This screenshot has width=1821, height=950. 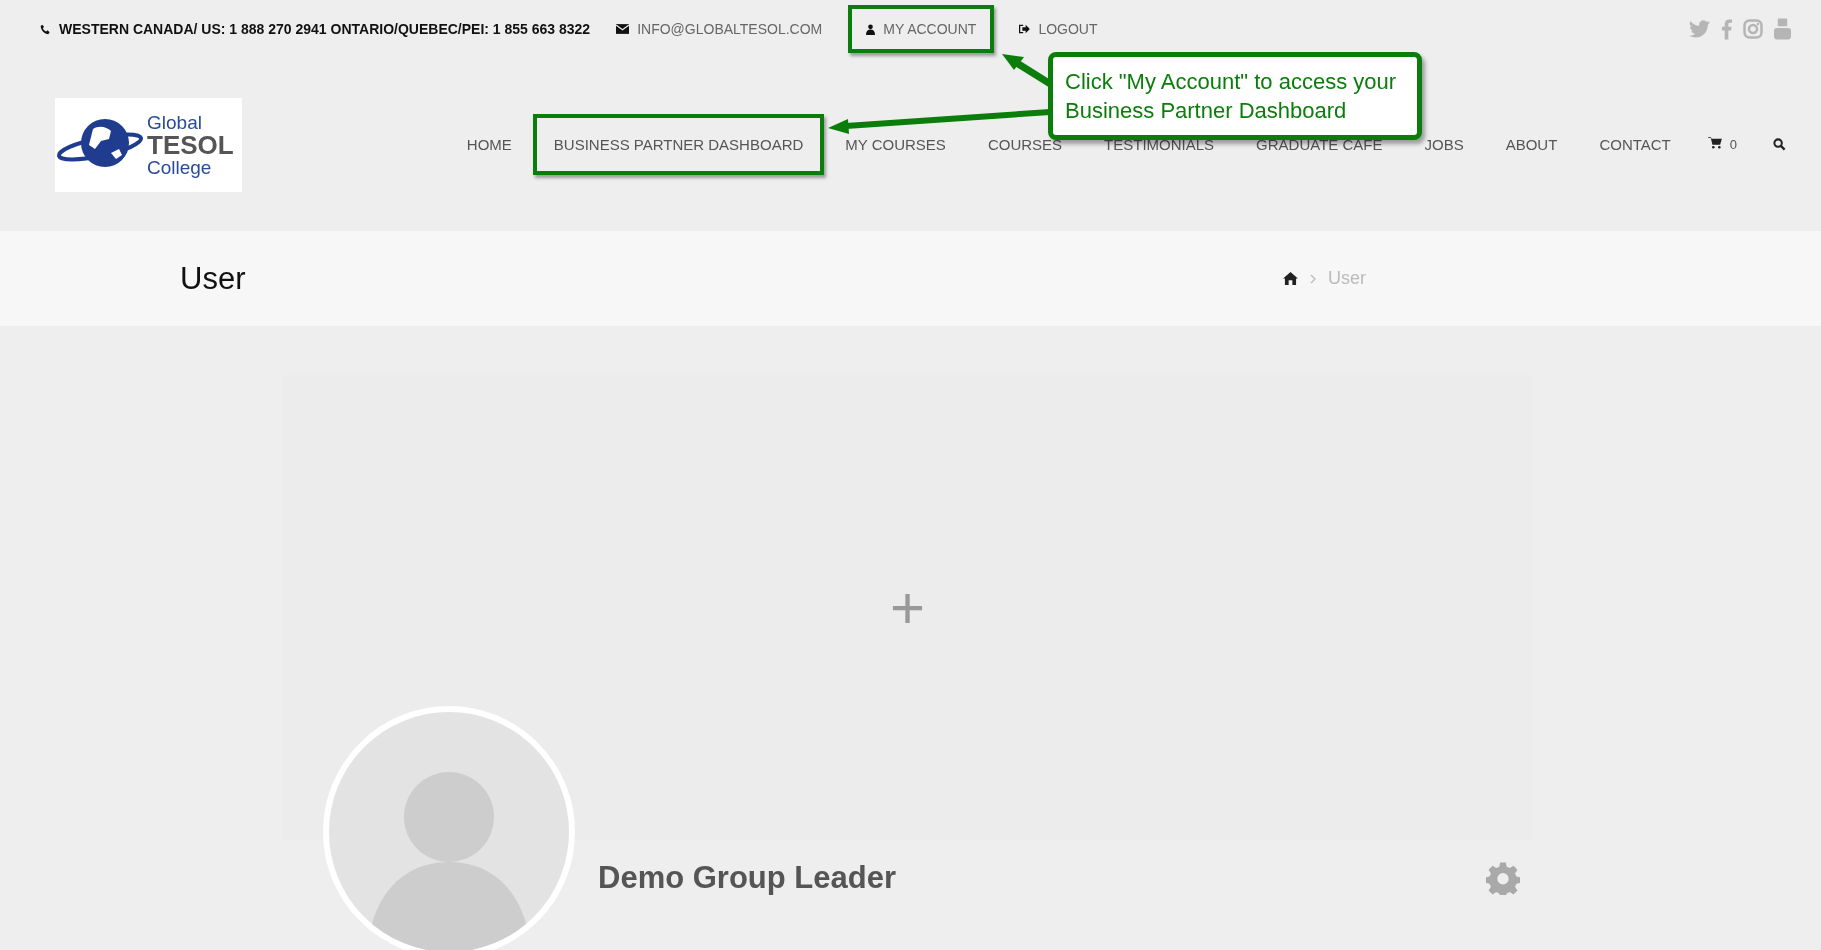 What do you see at coordinates (623, 29) in the screenshot?
I see `envelope-icon` at bounding box center [623, 29].